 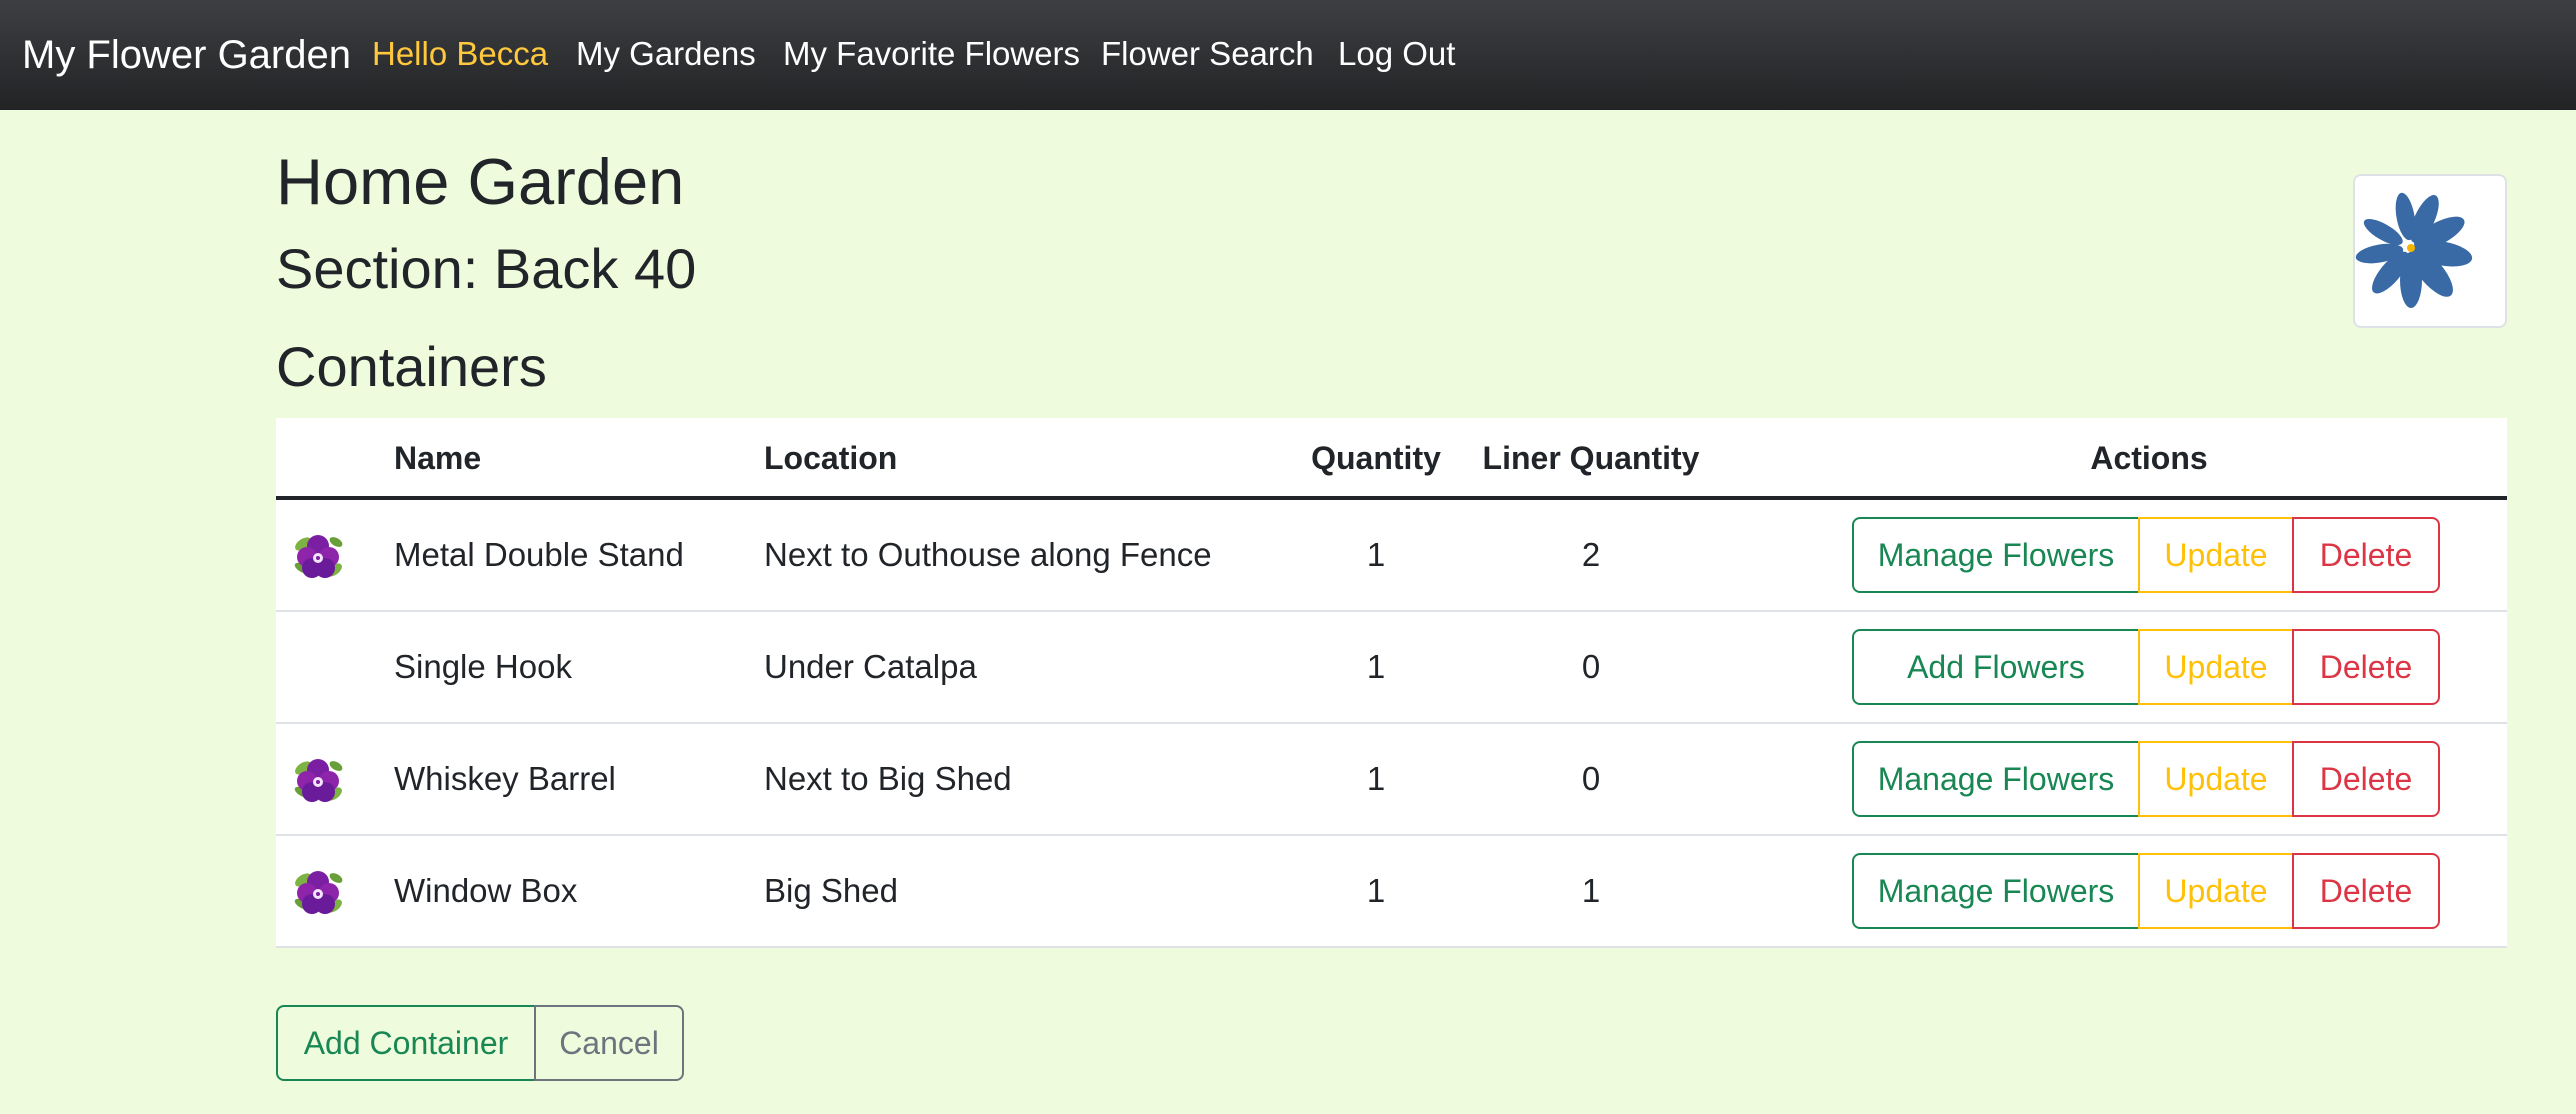 What do you see at coordinates (1591, 458) in the screenshot?
I see `header-liner-quantity: Liner Quantity` at bounding box center [1591, 458].